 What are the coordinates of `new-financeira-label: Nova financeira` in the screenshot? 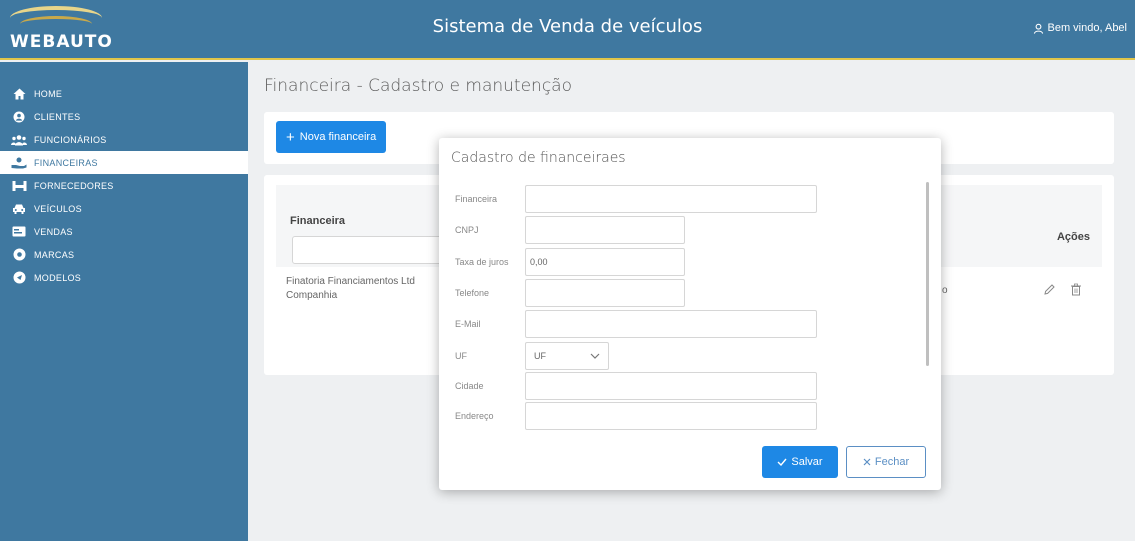 It's located at (338, 137).